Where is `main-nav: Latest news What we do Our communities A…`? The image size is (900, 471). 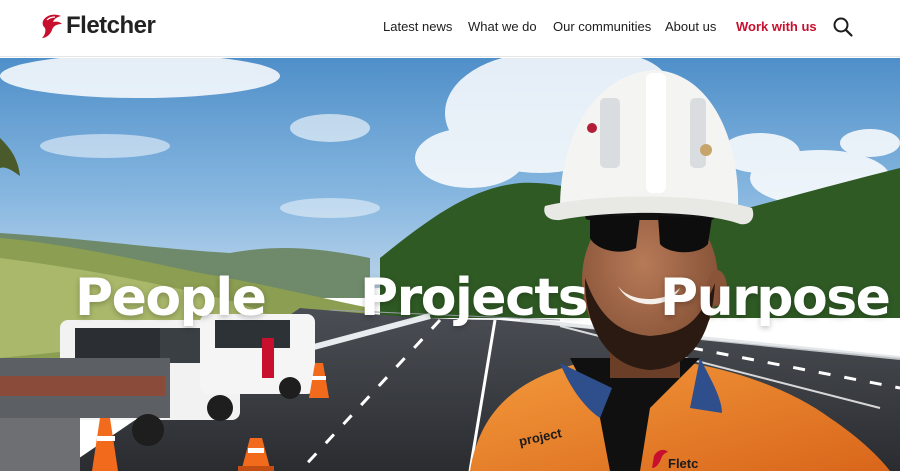 main-nav: Latest news What we do Our communities A… is located at coordinates (450, 28).